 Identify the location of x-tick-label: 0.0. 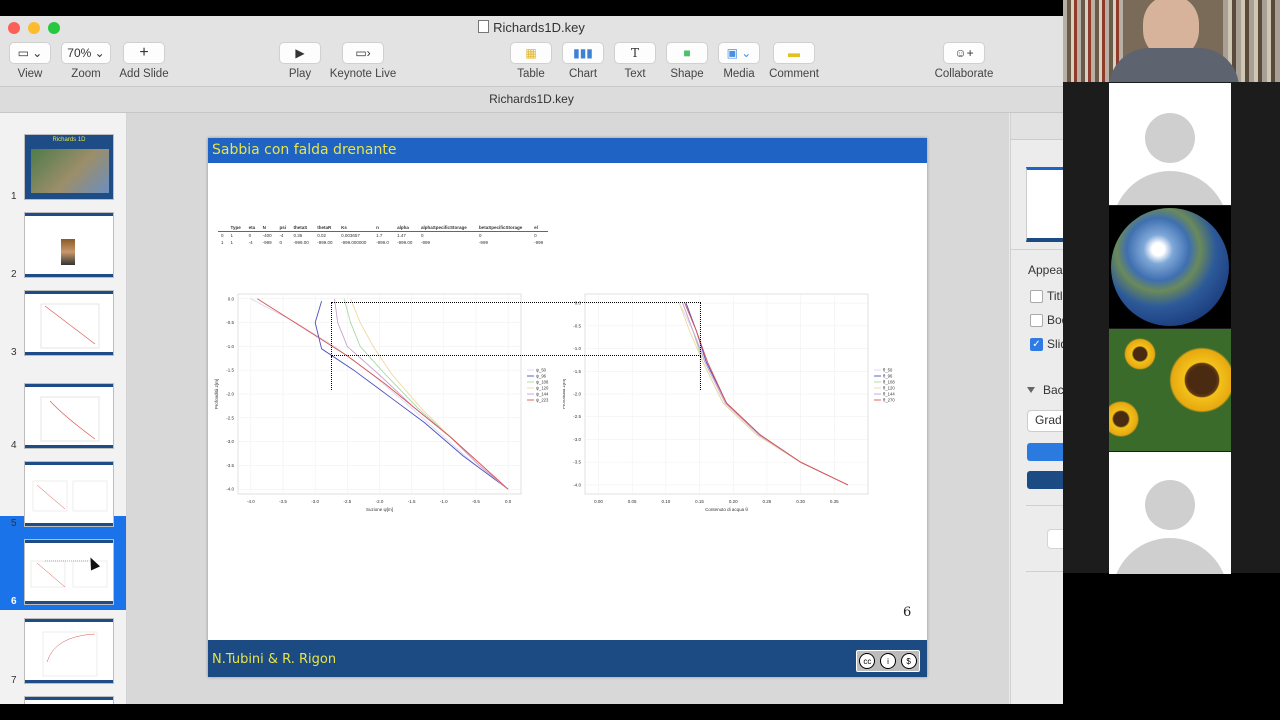
(508, 501).